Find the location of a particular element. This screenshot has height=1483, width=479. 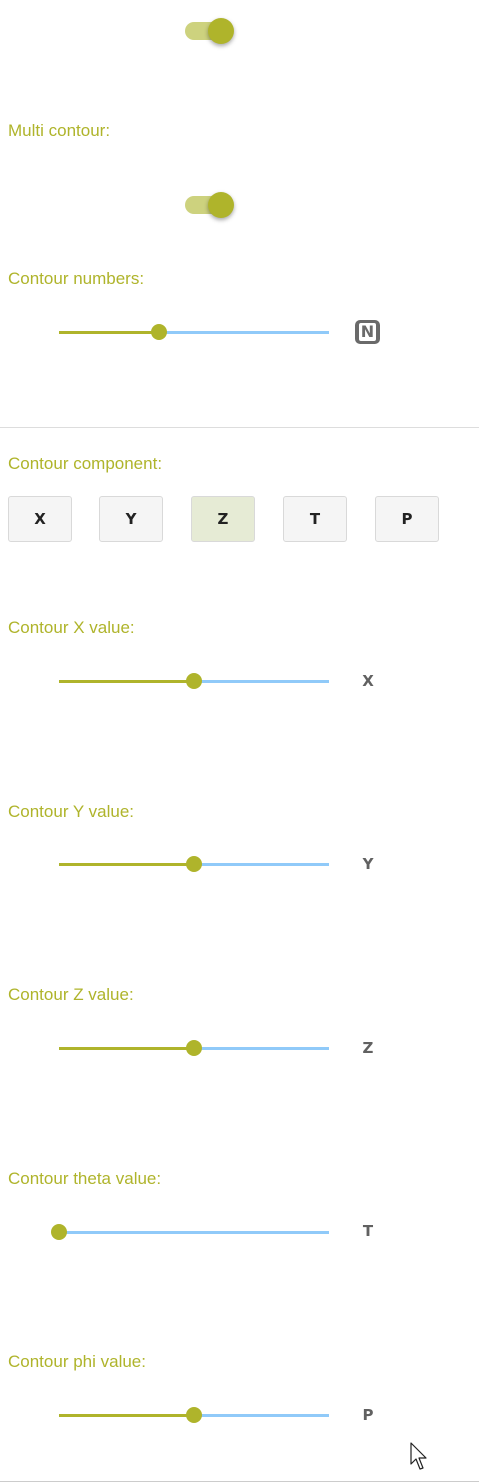

contour-y-slider is located at coordinates (194, 864).